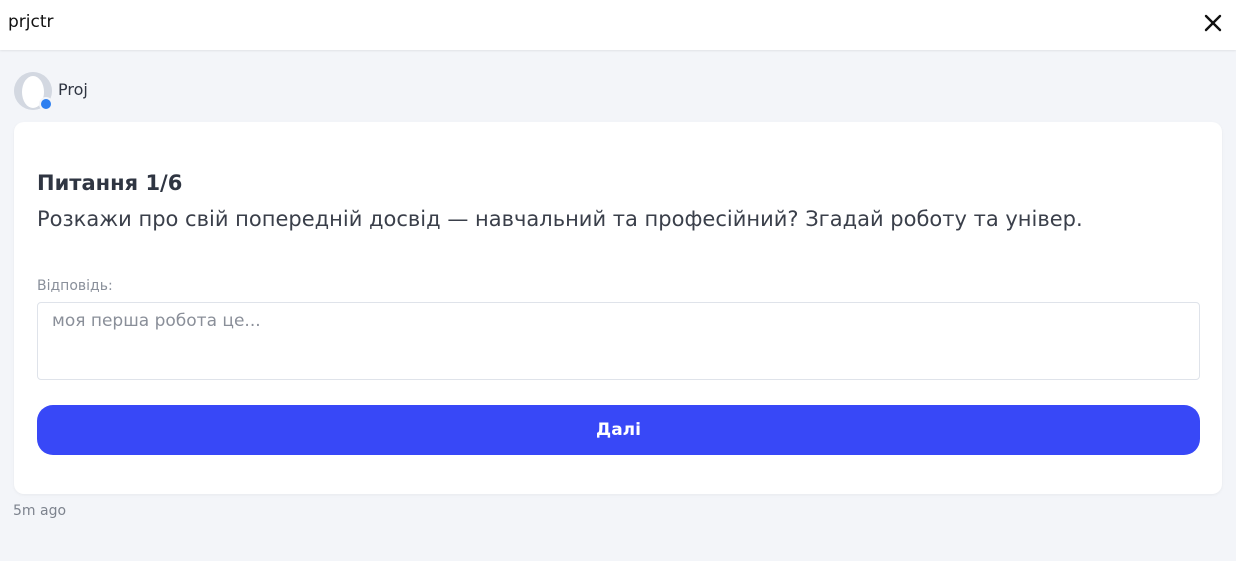 This screenshot has width=1236, height=561. What do you see at coordinates (46, 104) in the screenshot?
I see `online-status-dot` at bounding box center [46, 104].